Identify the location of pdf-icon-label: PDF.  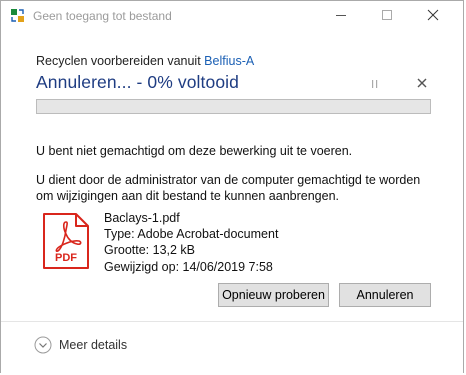
(66, 258).